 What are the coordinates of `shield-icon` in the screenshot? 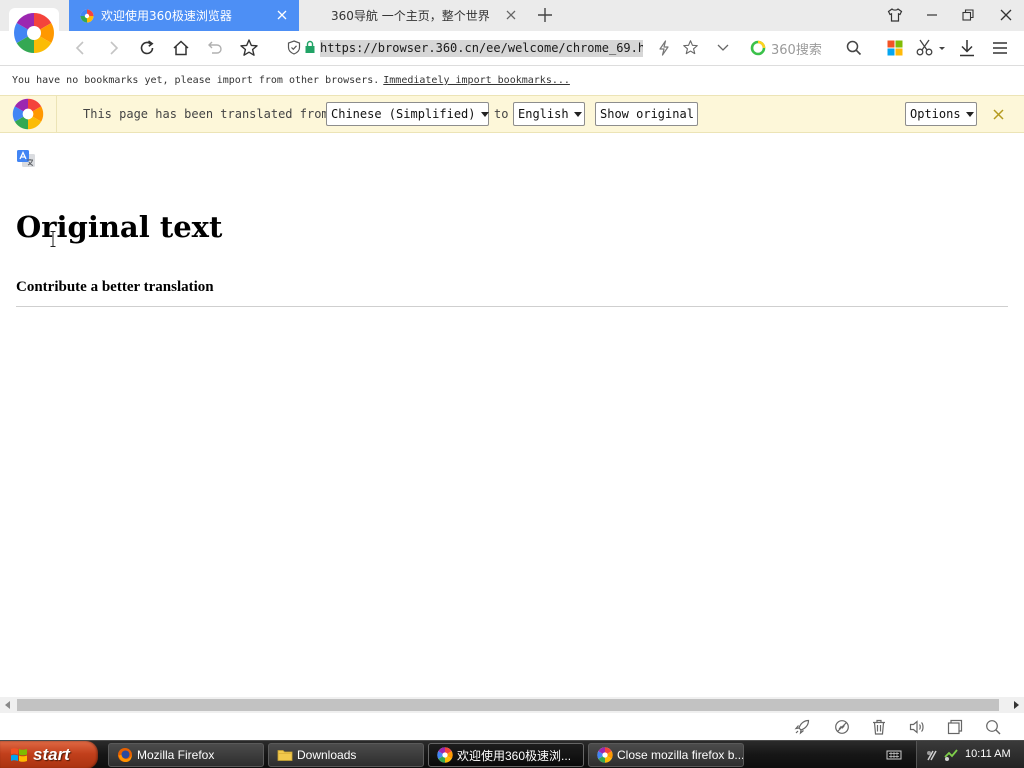 It's located at (294, 47).